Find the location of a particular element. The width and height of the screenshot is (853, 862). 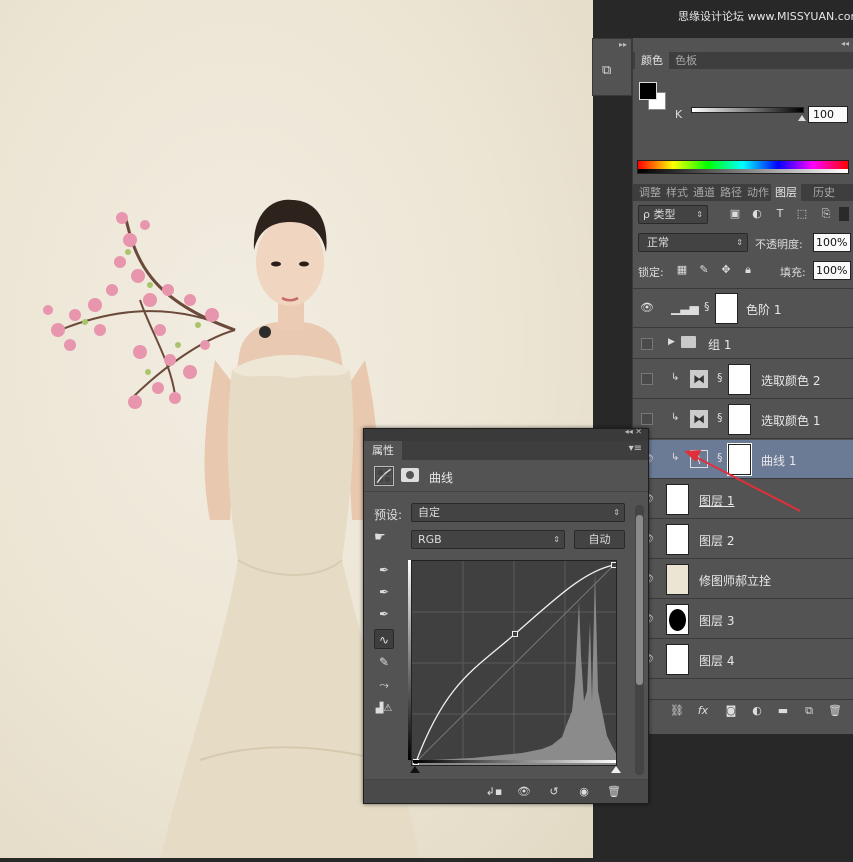

auto-button: 自动 is located at coordinates (599, 539).